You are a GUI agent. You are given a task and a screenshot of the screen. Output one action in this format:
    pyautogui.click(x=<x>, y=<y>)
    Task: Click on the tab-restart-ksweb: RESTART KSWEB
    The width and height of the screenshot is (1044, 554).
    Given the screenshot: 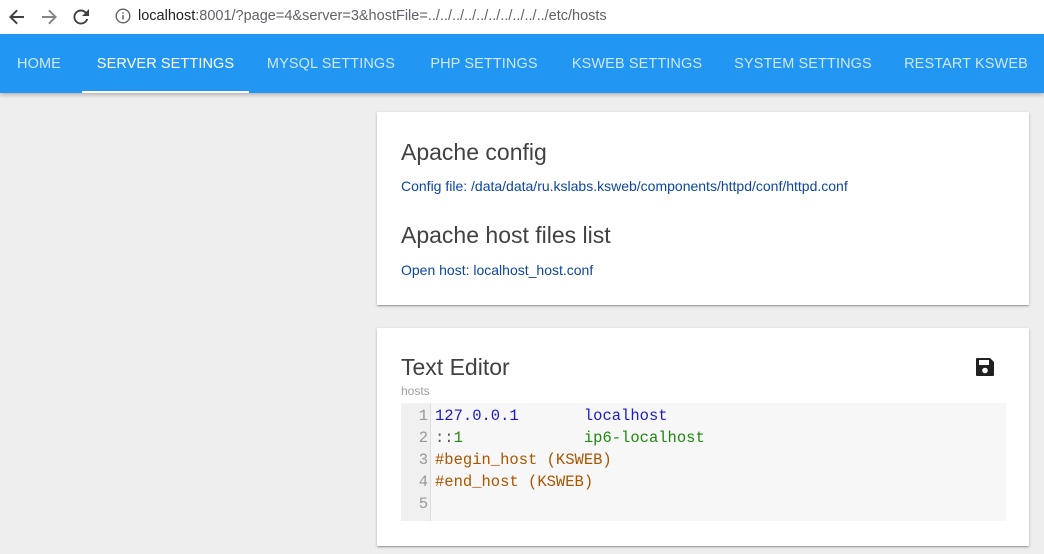 What is the action you would take?
    pyautogui.click(x=966, y=63)
    